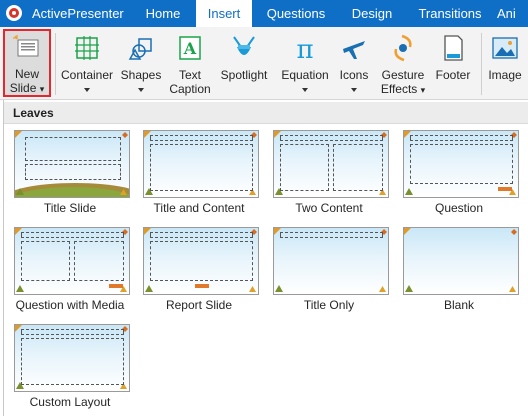  Describe the element at coordinates (244, 45) in the screenshot. I see `spotlight-icon` at that location.